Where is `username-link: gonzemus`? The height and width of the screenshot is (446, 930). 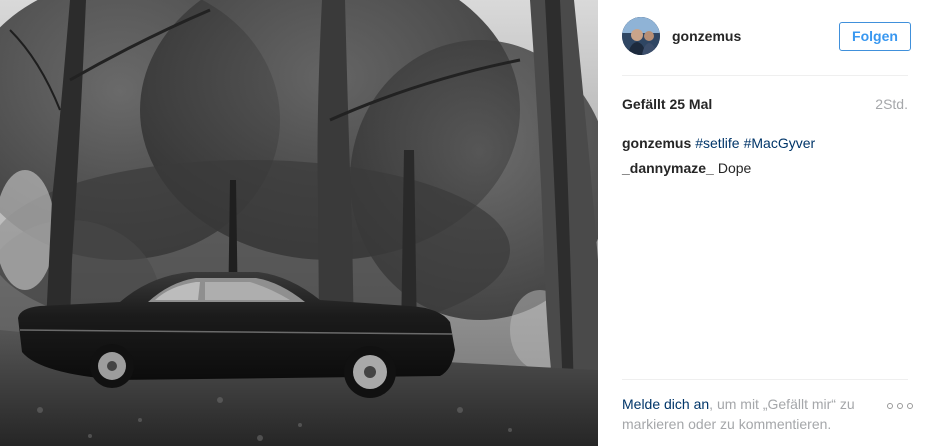 username-link: gonzemus is located at coordinates (755, 36).